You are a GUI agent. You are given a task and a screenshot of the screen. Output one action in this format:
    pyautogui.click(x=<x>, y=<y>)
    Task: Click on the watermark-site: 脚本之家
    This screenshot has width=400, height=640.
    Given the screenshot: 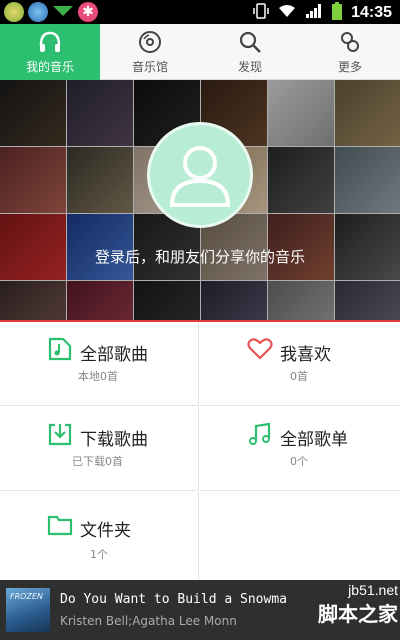 What is the action you would take?
    pyautogui.click(x=358, y=614)
    